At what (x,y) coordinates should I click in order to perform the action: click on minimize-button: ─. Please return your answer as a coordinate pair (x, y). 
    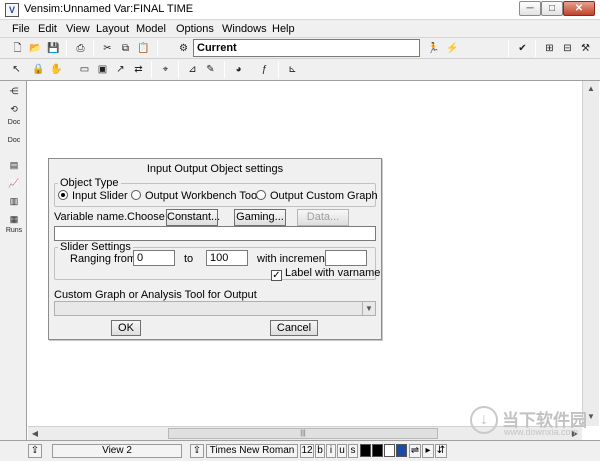
    Looking at the image, I should click on (530, 8).